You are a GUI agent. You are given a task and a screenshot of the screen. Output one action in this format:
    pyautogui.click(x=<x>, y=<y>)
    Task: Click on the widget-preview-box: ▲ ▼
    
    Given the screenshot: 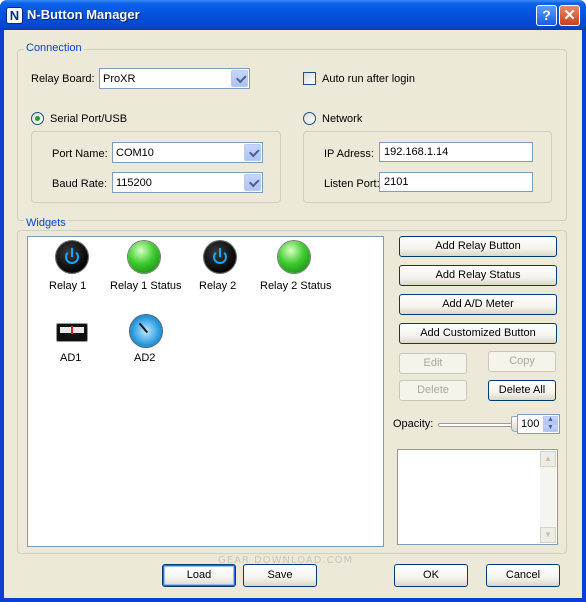 What is the action you would take?
    pyautogui.click(x=477, y=497)
    